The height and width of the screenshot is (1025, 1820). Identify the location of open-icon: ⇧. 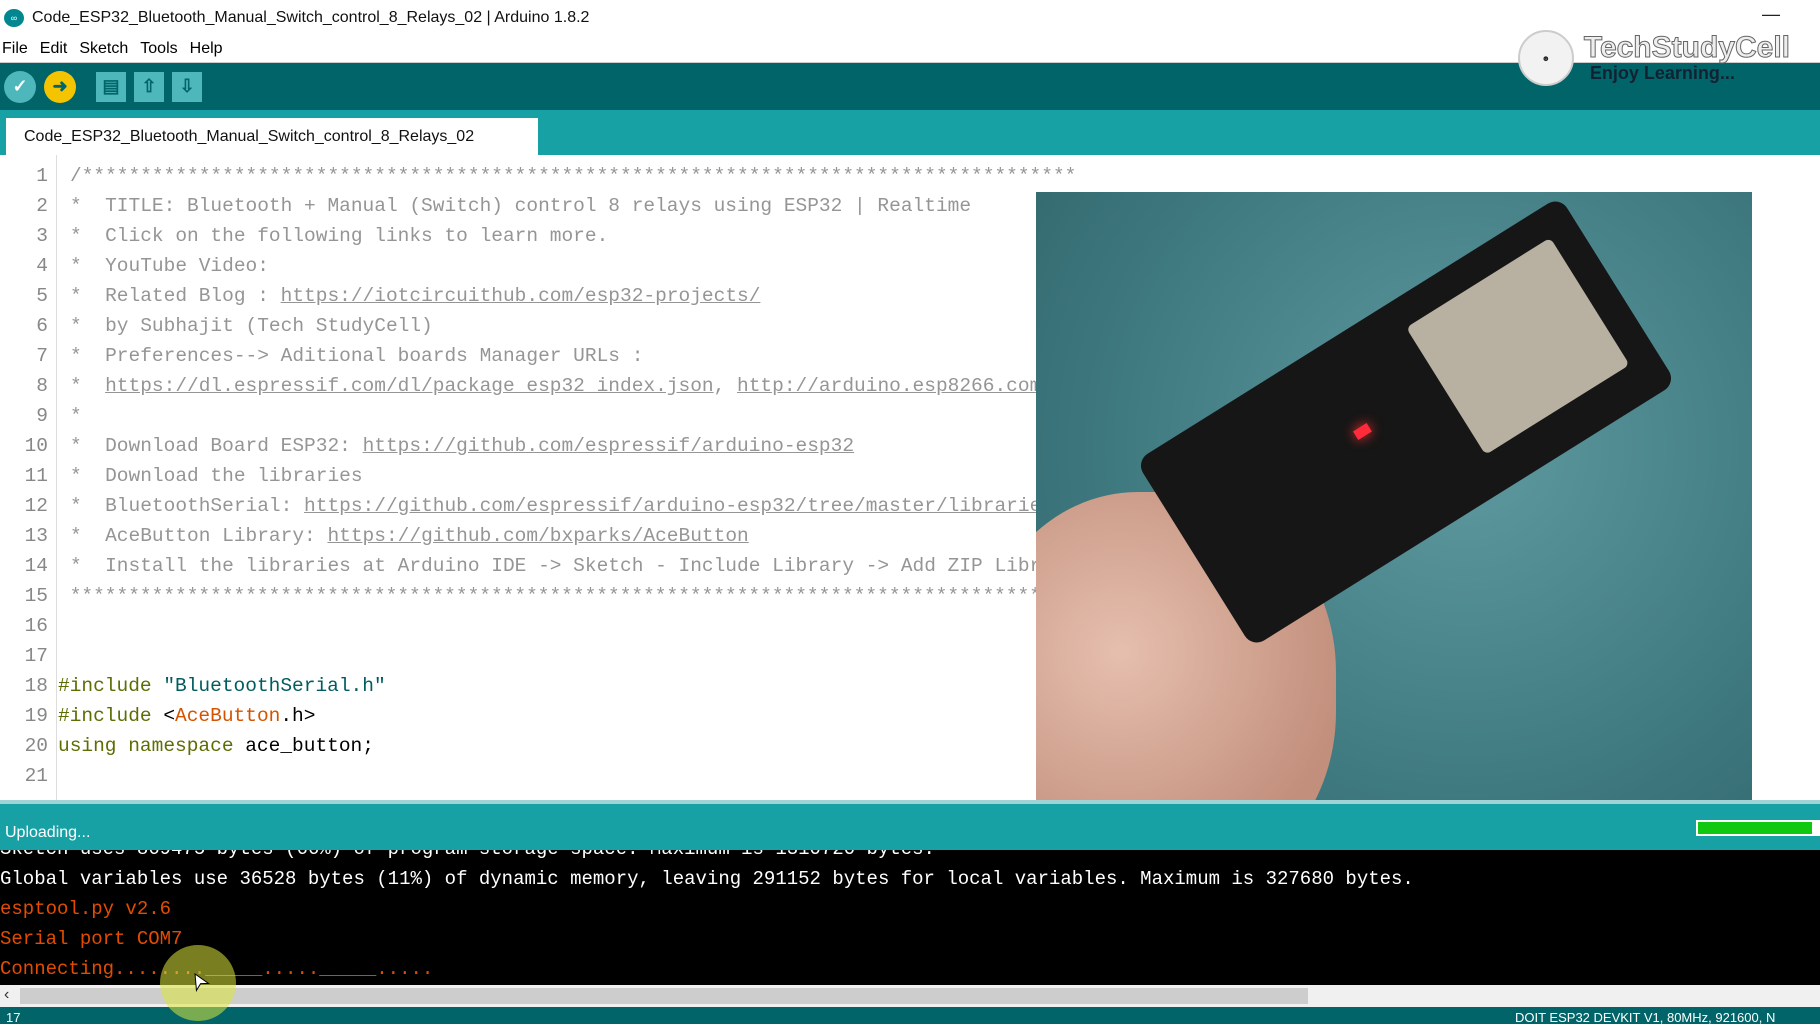
(149, 86).